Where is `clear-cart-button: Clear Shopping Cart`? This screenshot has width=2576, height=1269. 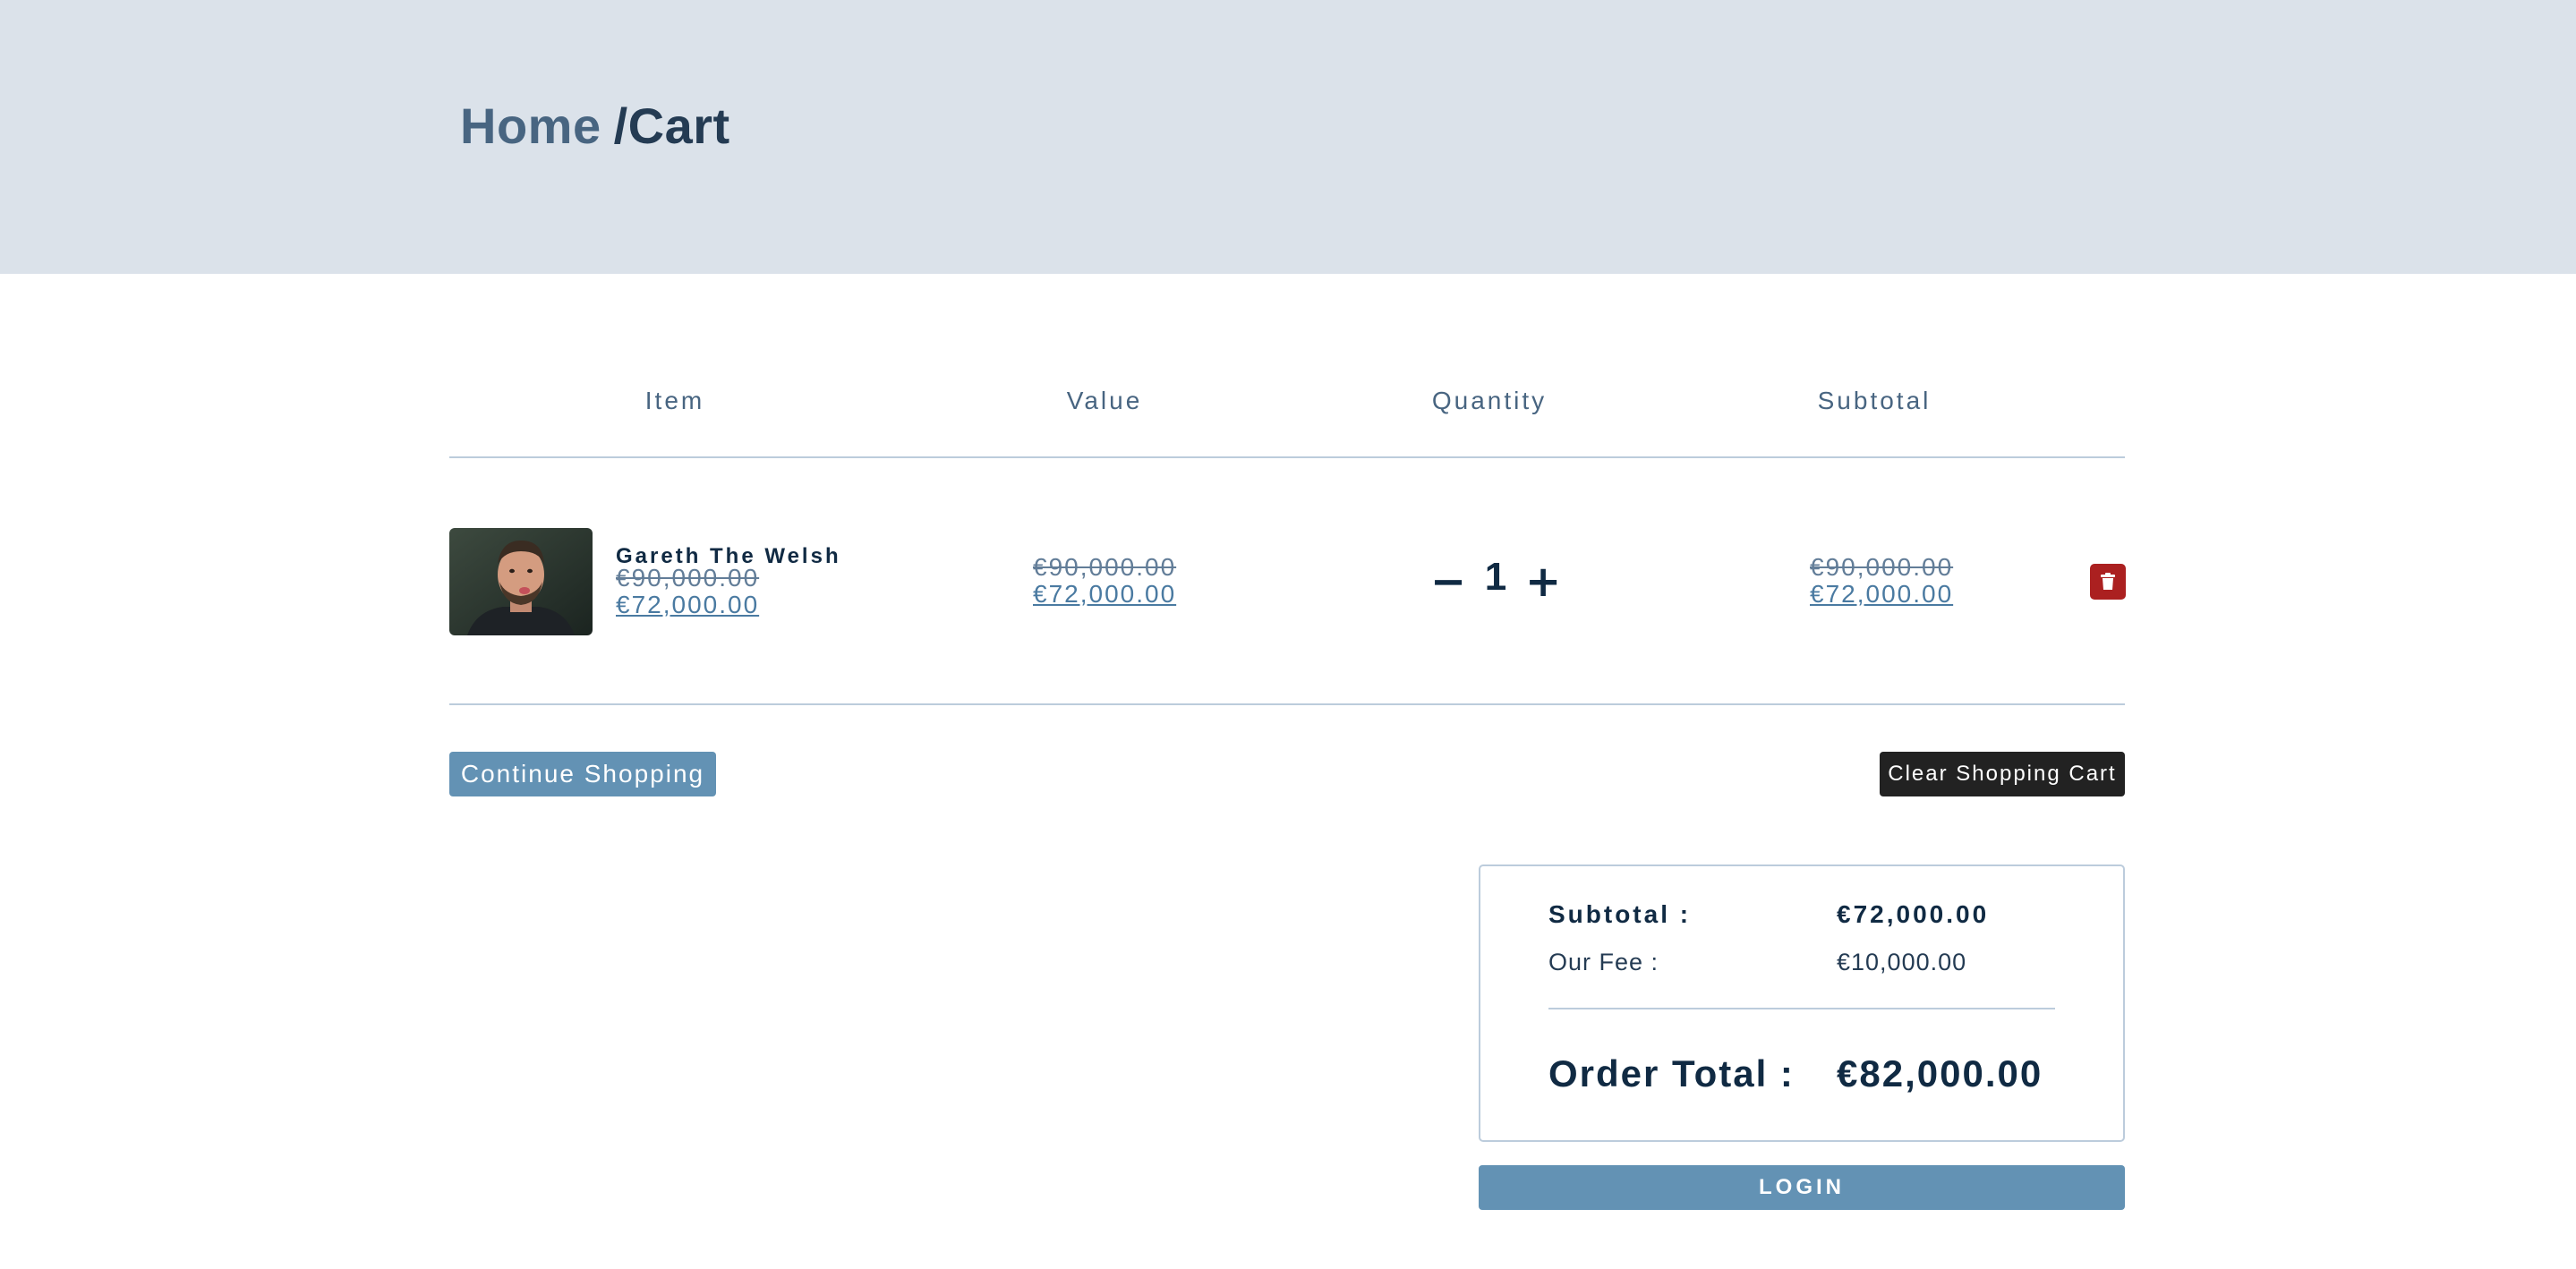
clear-cart-button: Clear Shopping Cart is located at coordinates (2002, 774).